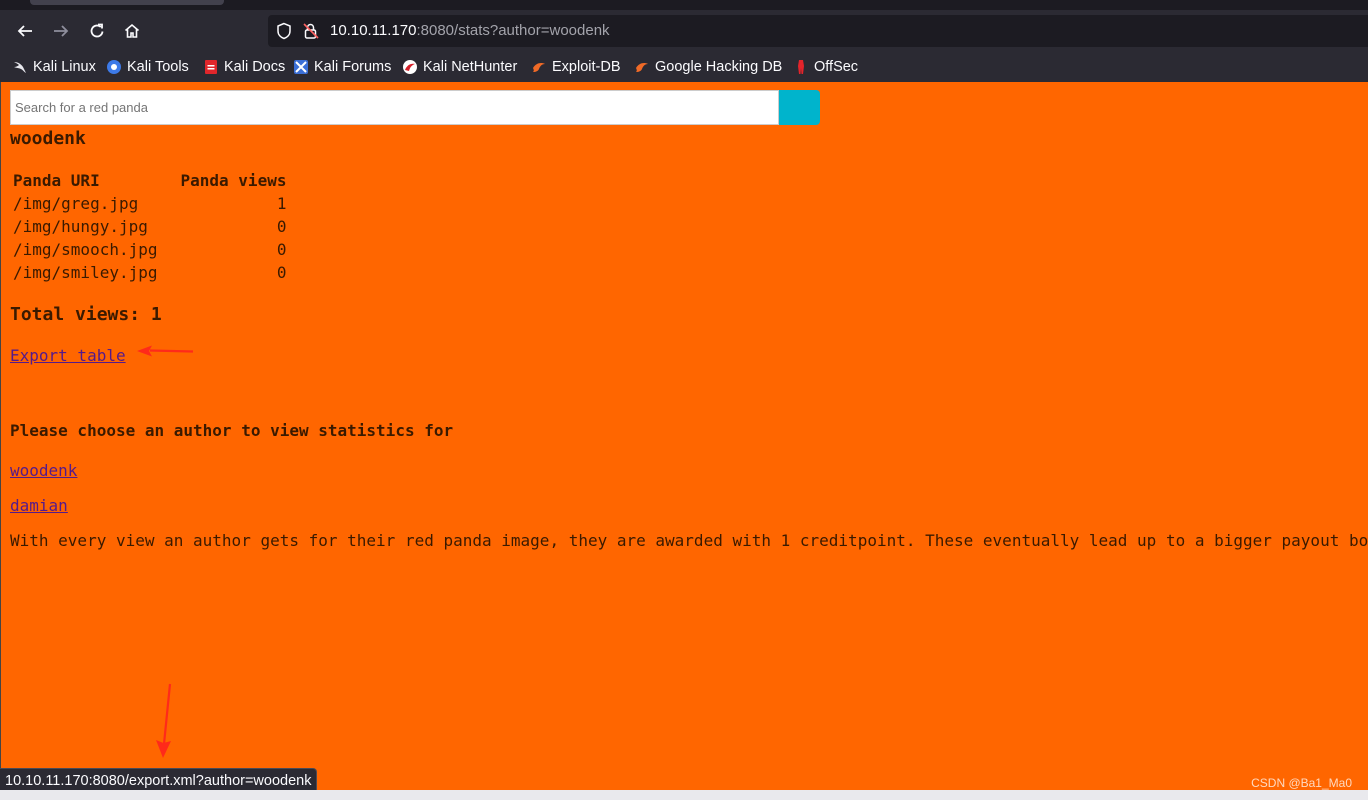 The height and width of the screenshot is (800, 1368). Describe the element at coordinates (86, 314) in the screenshot. I see `total-views: Total views: 1` at that location.